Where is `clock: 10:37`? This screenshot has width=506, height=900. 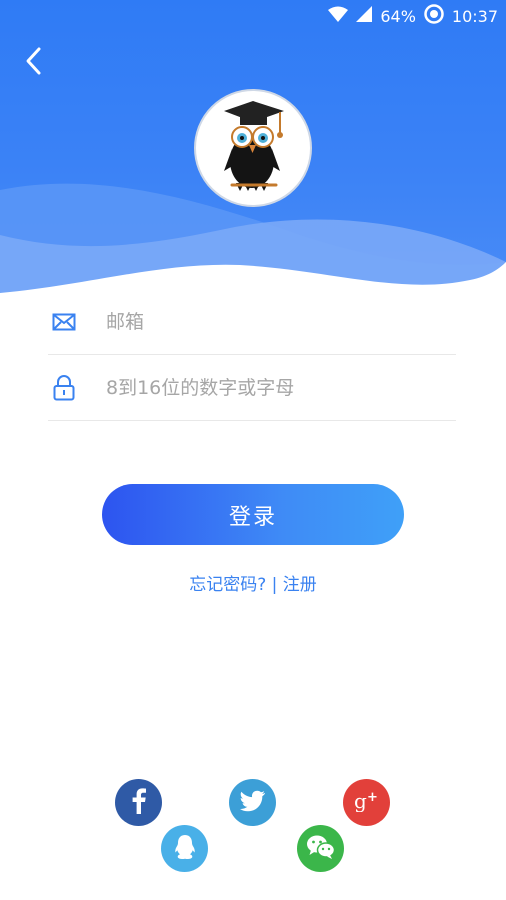 clock: 10:37 is located at coordinates (474, 16).